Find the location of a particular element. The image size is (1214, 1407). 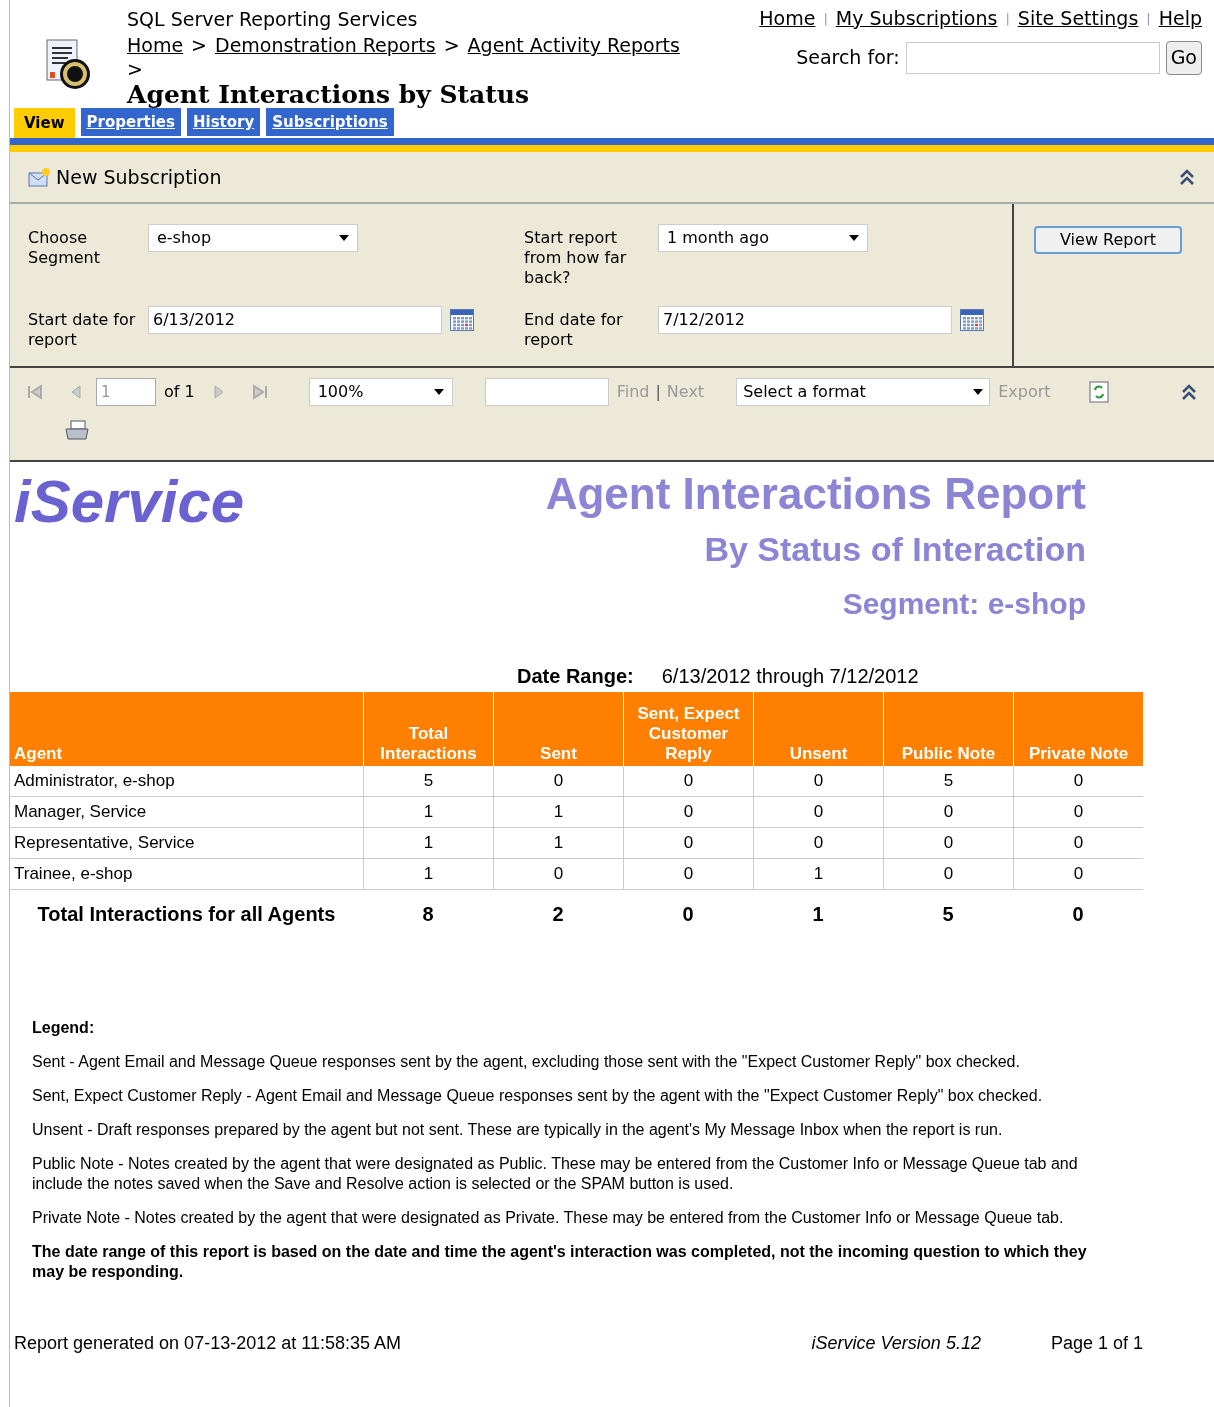

legend-title: Legend: is located at coordinates (64, 1028).